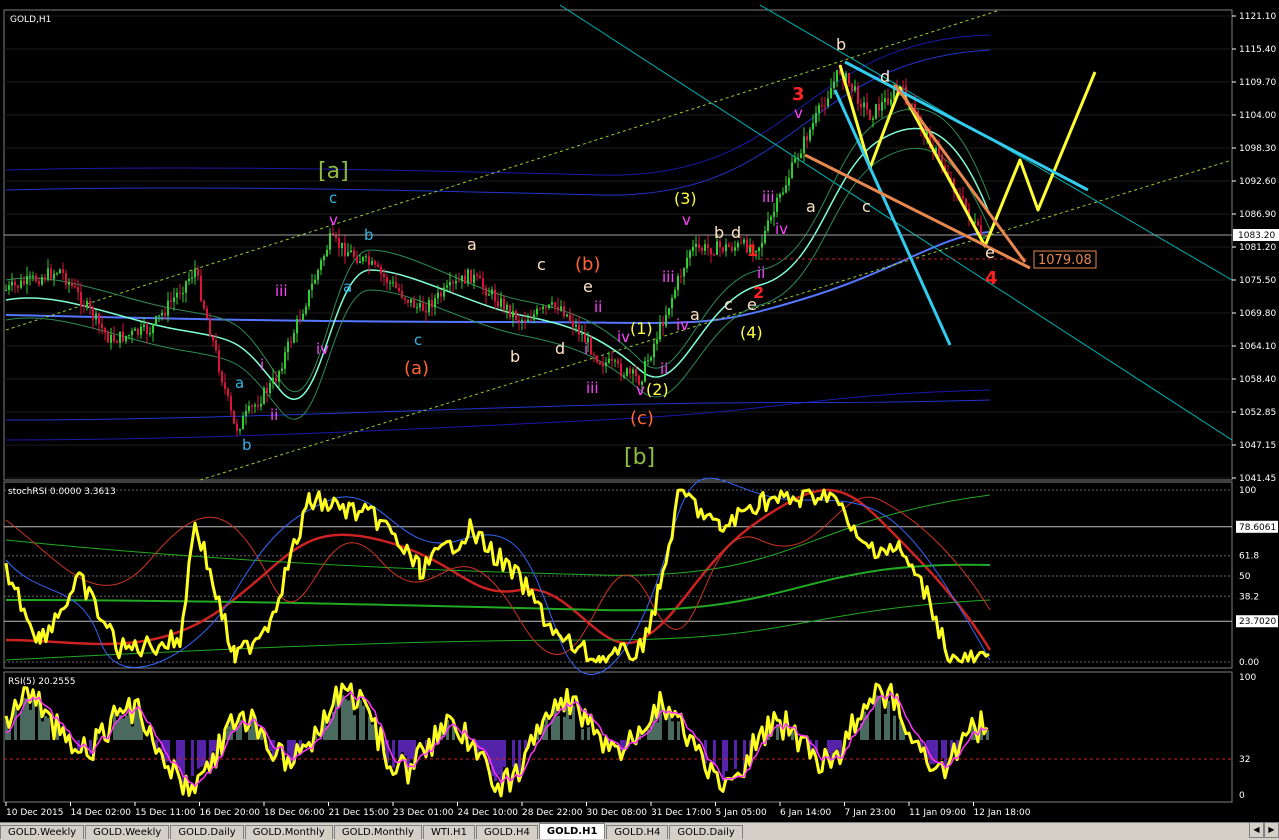  I want to click on wave-label: (2), so click(657, 389).